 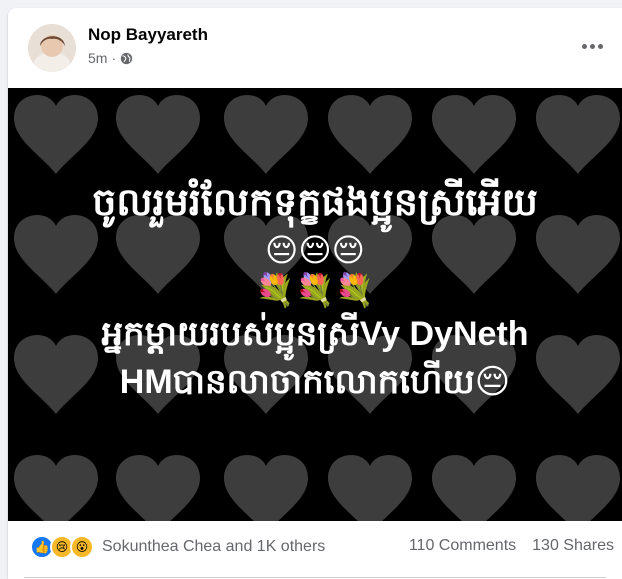 What do you see at coordinates (148, 35) in the screenshot?
I see `author-name: Nop Bayyareth` at bounding box center [148, 35].